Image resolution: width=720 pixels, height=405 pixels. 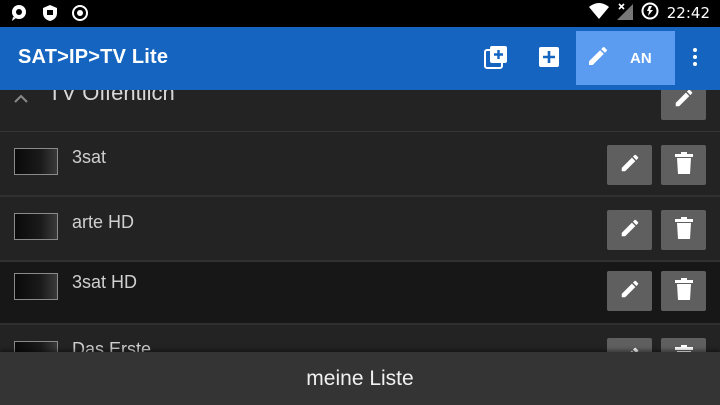 What do you see at coordinates (112, 345) in the screenshot?
I see `channel-name: Das Erste` at bounding box center [112, 345].